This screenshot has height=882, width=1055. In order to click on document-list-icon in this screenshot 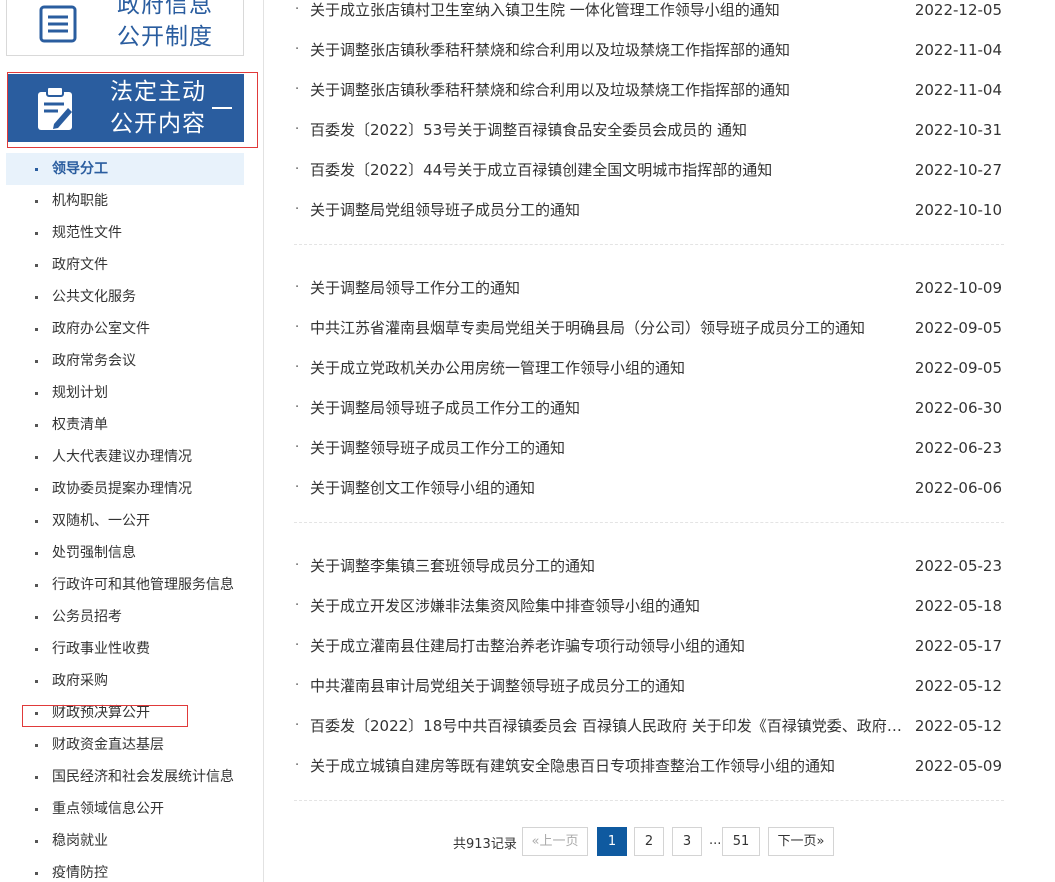, I will do `click(58, 24)`.